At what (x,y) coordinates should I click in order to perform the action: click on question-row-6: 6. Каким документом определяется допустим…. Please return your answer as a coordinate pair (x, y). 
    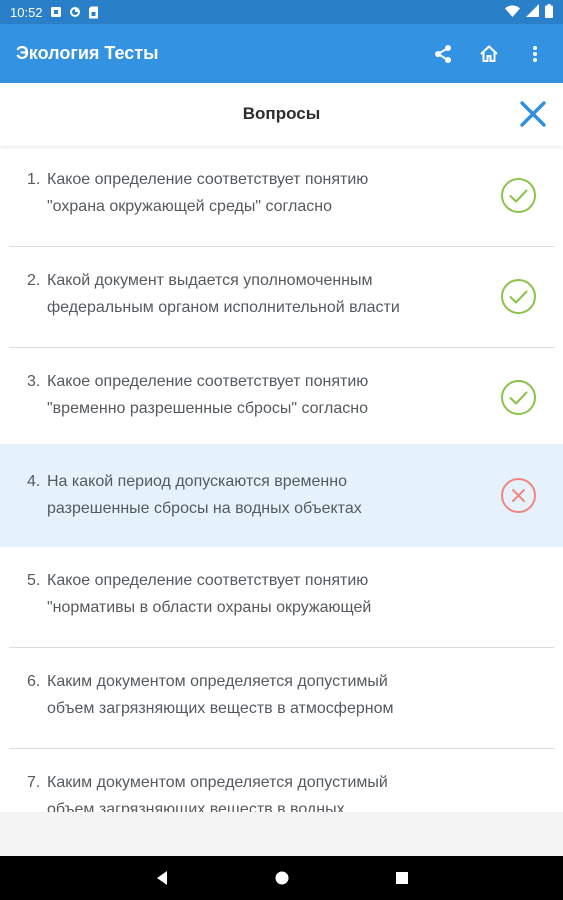
    Looking at the image, I should click on (281, 698).